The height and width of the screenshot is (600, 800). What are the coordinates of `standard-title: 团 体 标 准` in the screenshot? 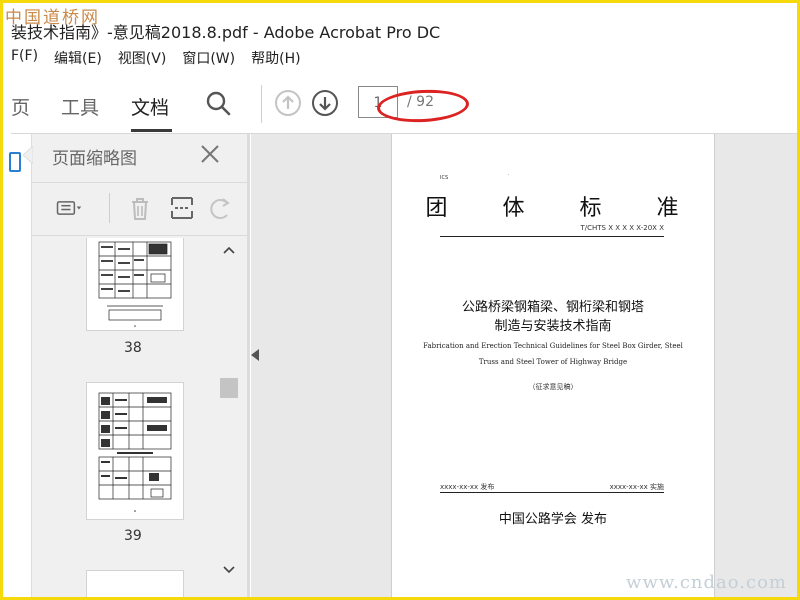 It's located at (564, 208).